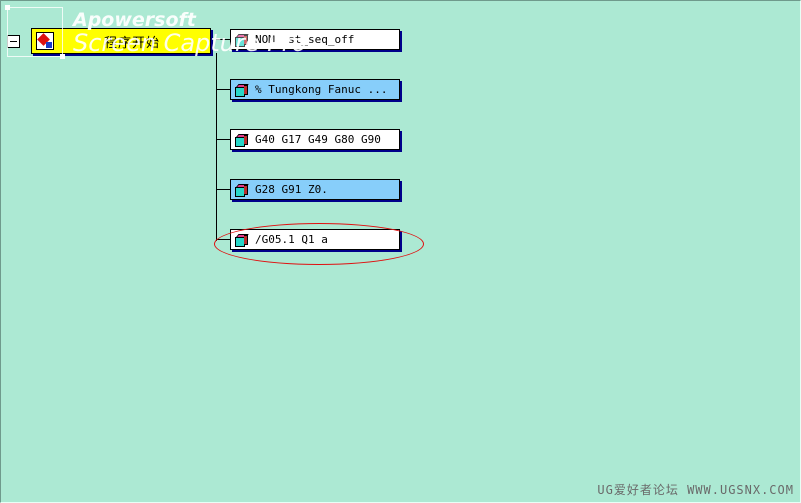 The width and height of the screenshot is (801, 503). I want to click on tree-connector-vertical, so click(216, 147).